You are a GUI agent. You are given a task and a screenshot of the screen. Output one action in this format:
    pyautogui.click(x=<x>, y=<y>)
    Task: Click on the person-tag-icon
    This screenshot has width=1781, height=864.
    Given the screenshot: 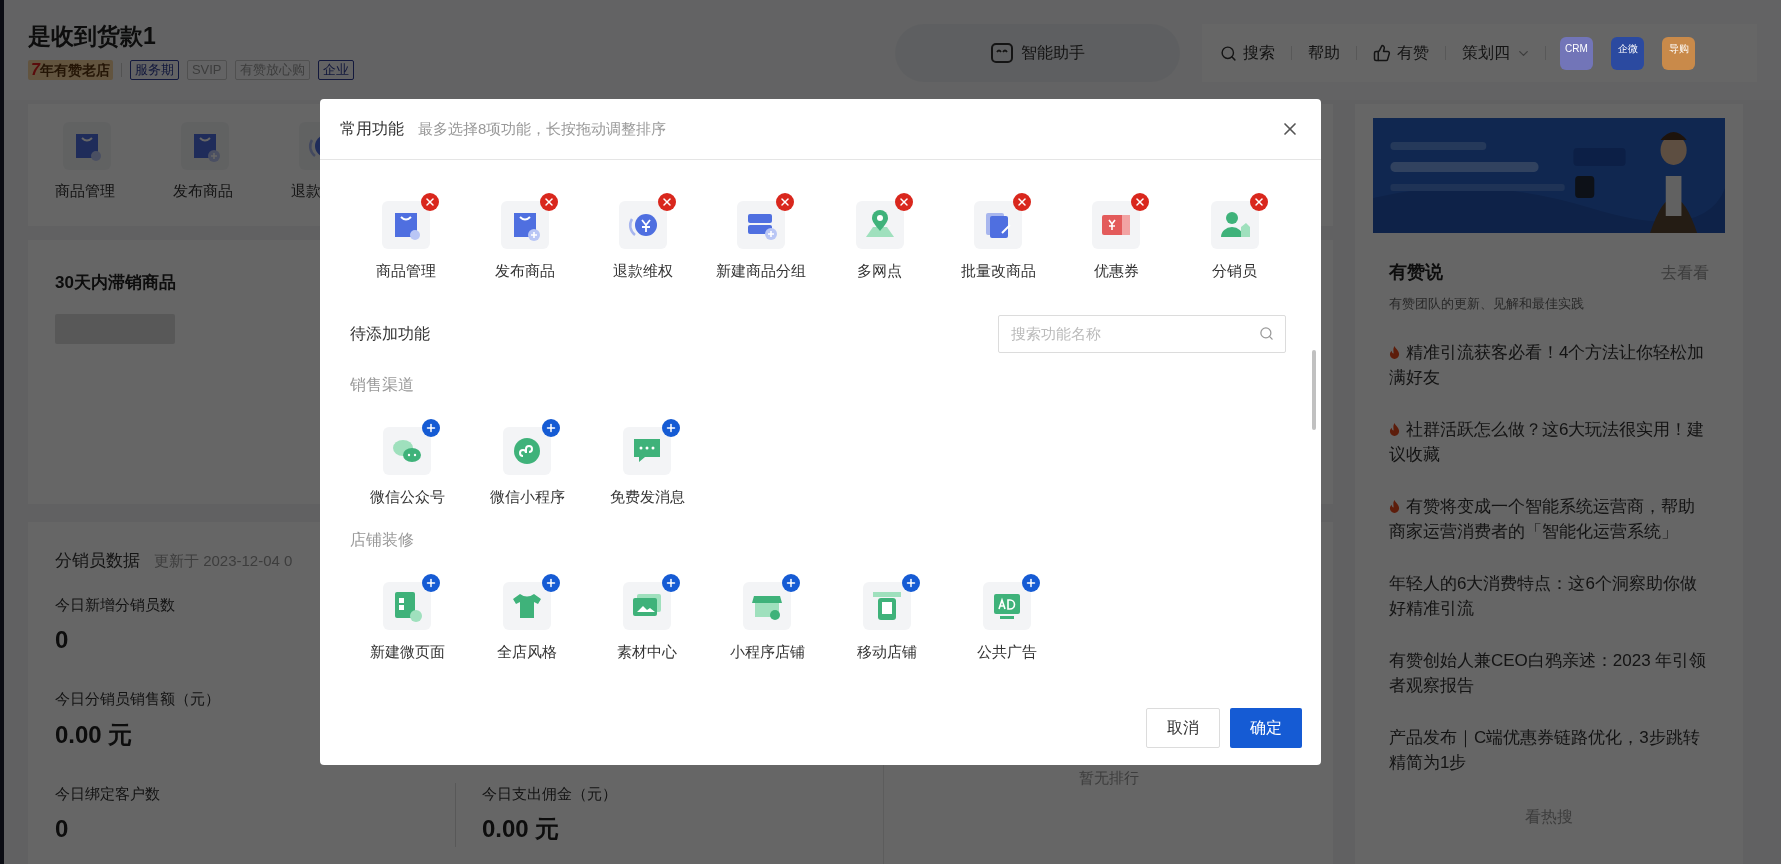 What is the action you would take?
    pyautogui.click(x=1234, y=225)
    